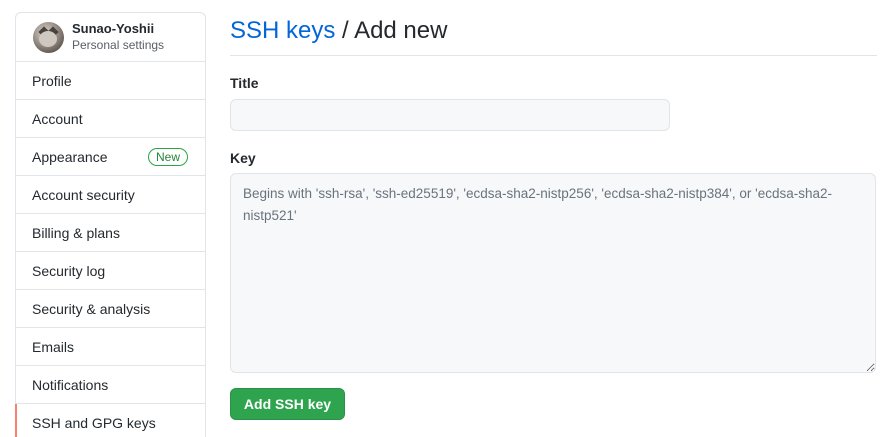  I want to click on profile-header: Sunao-Yoshii Personal settings, so click(110, 37).